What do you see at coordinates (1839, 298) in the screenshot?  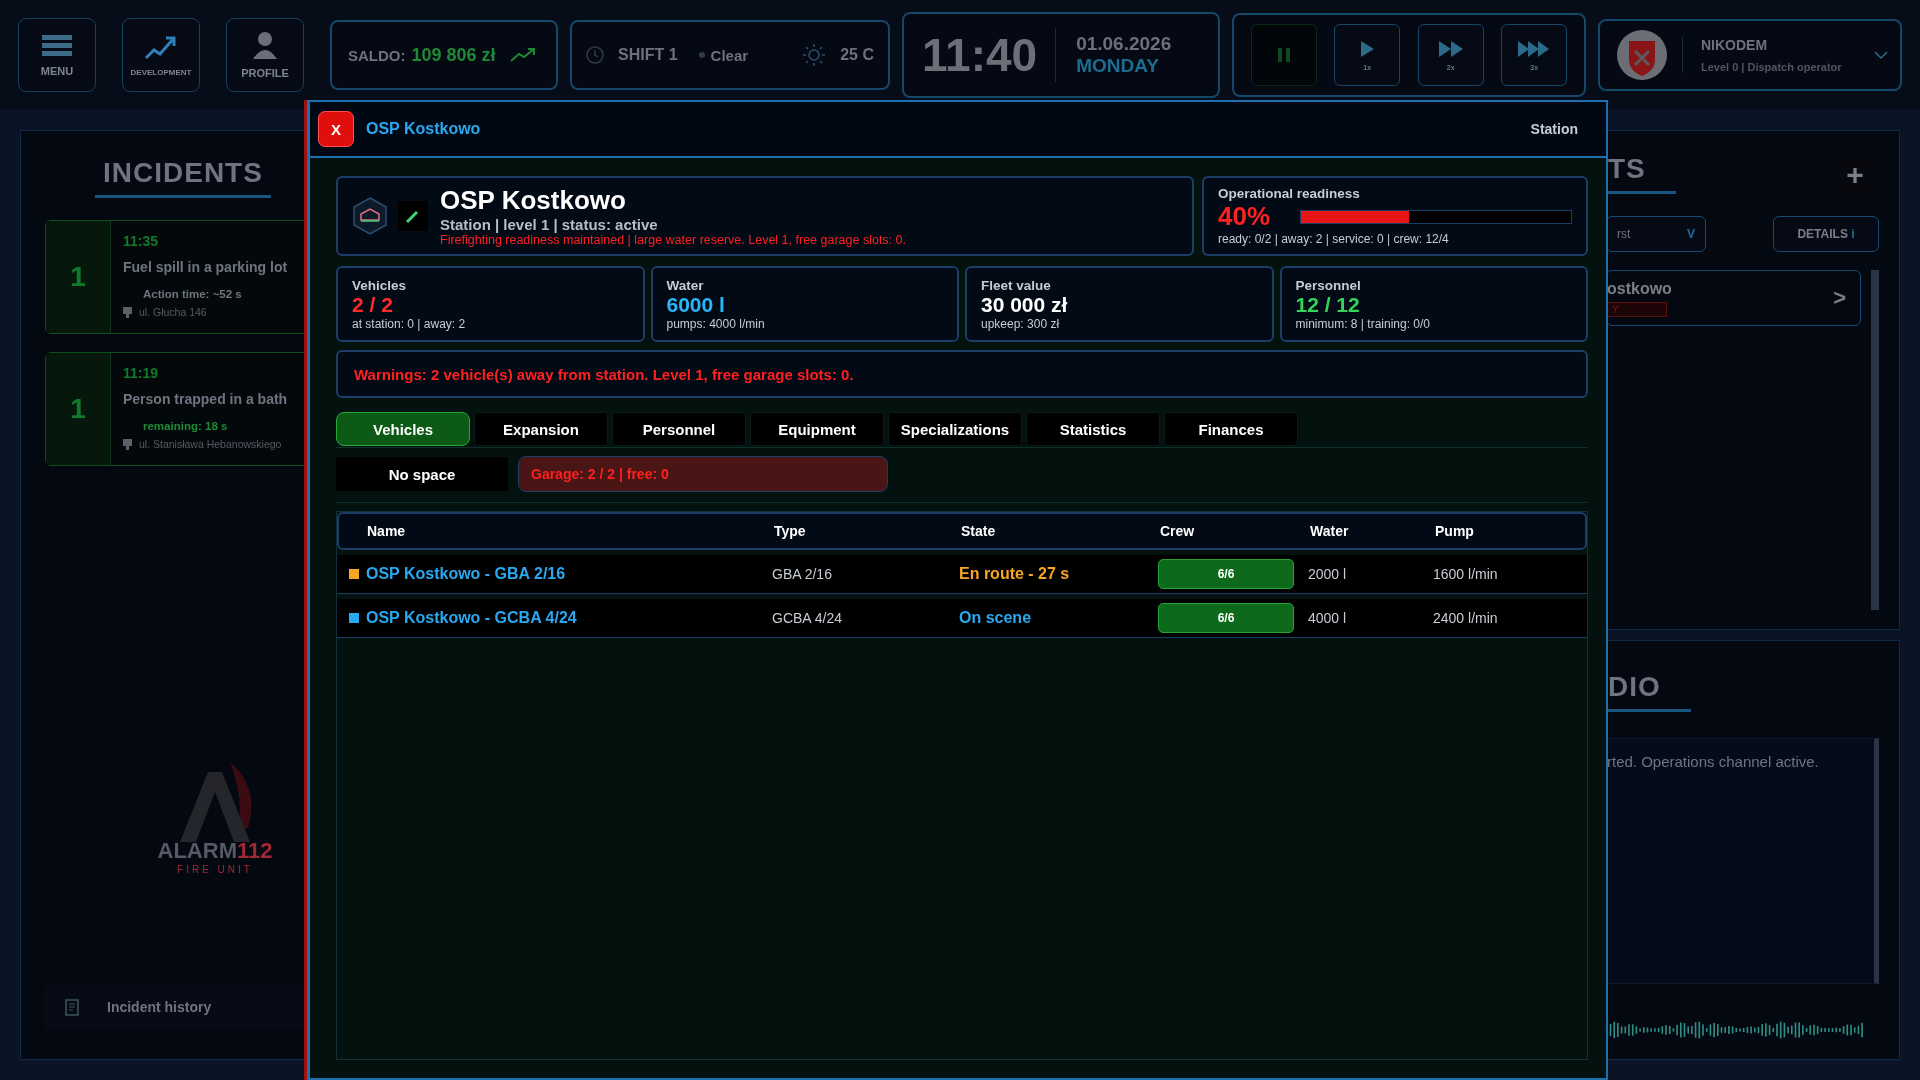 I see `open-arrow: >` at bounding box center [1839, 298].